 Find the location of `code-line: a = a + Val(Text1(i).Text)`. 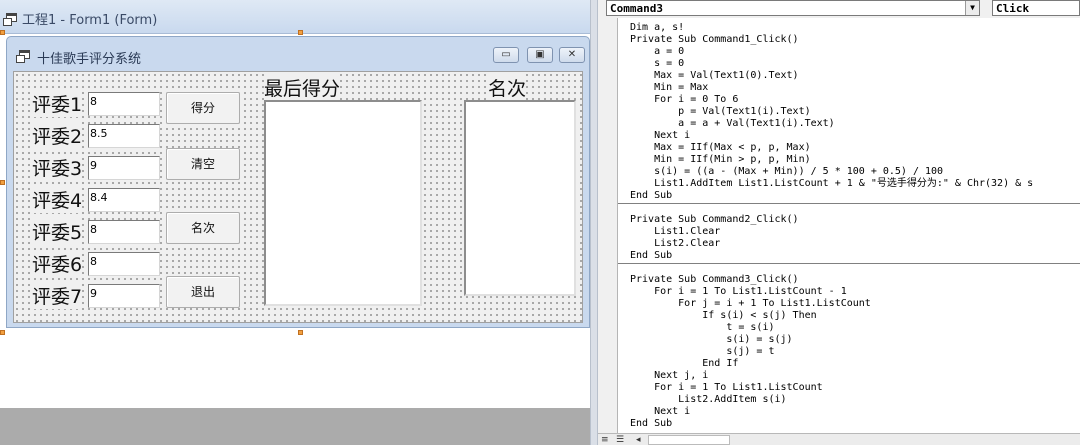

code-line: a = a + Val(Text1(i).Text) is located at coordinates (732, 124).